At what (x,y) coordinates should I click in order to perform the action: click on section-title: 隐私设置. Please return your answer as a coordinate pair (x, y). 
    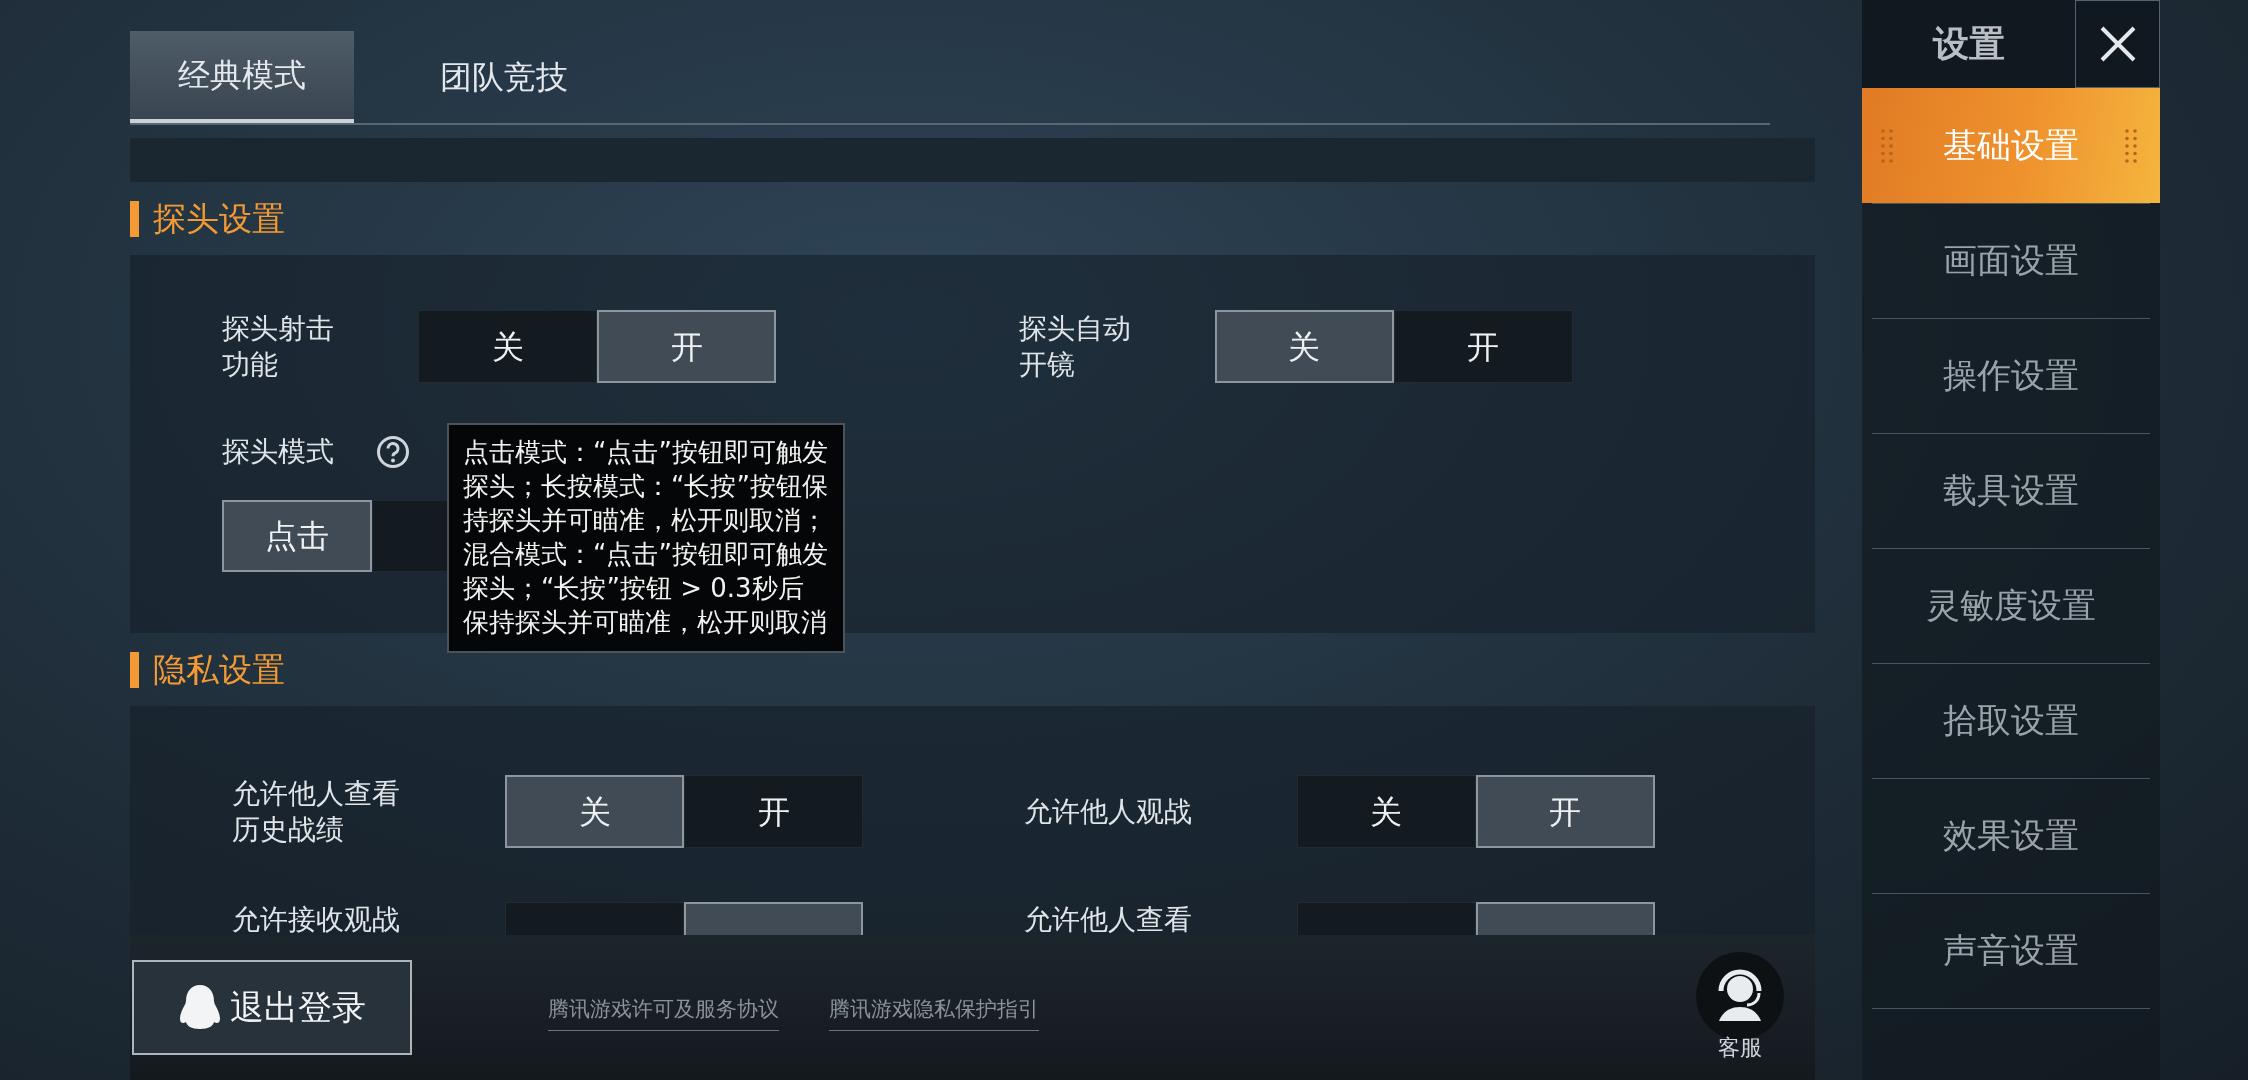
    Looking at the image, I should click on (207, 669).